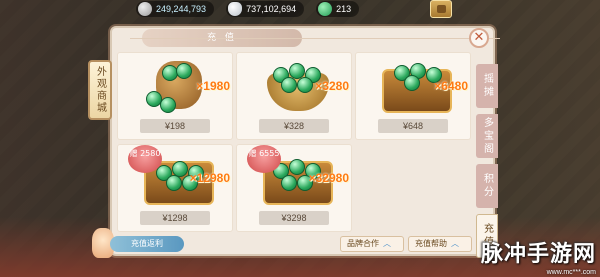 The height and width of the screenshot is (277, 600). What do you see at coordinates (145, 9) in the screenshot?
I see `silver-coin-icon` at bounding box center [145, 9].